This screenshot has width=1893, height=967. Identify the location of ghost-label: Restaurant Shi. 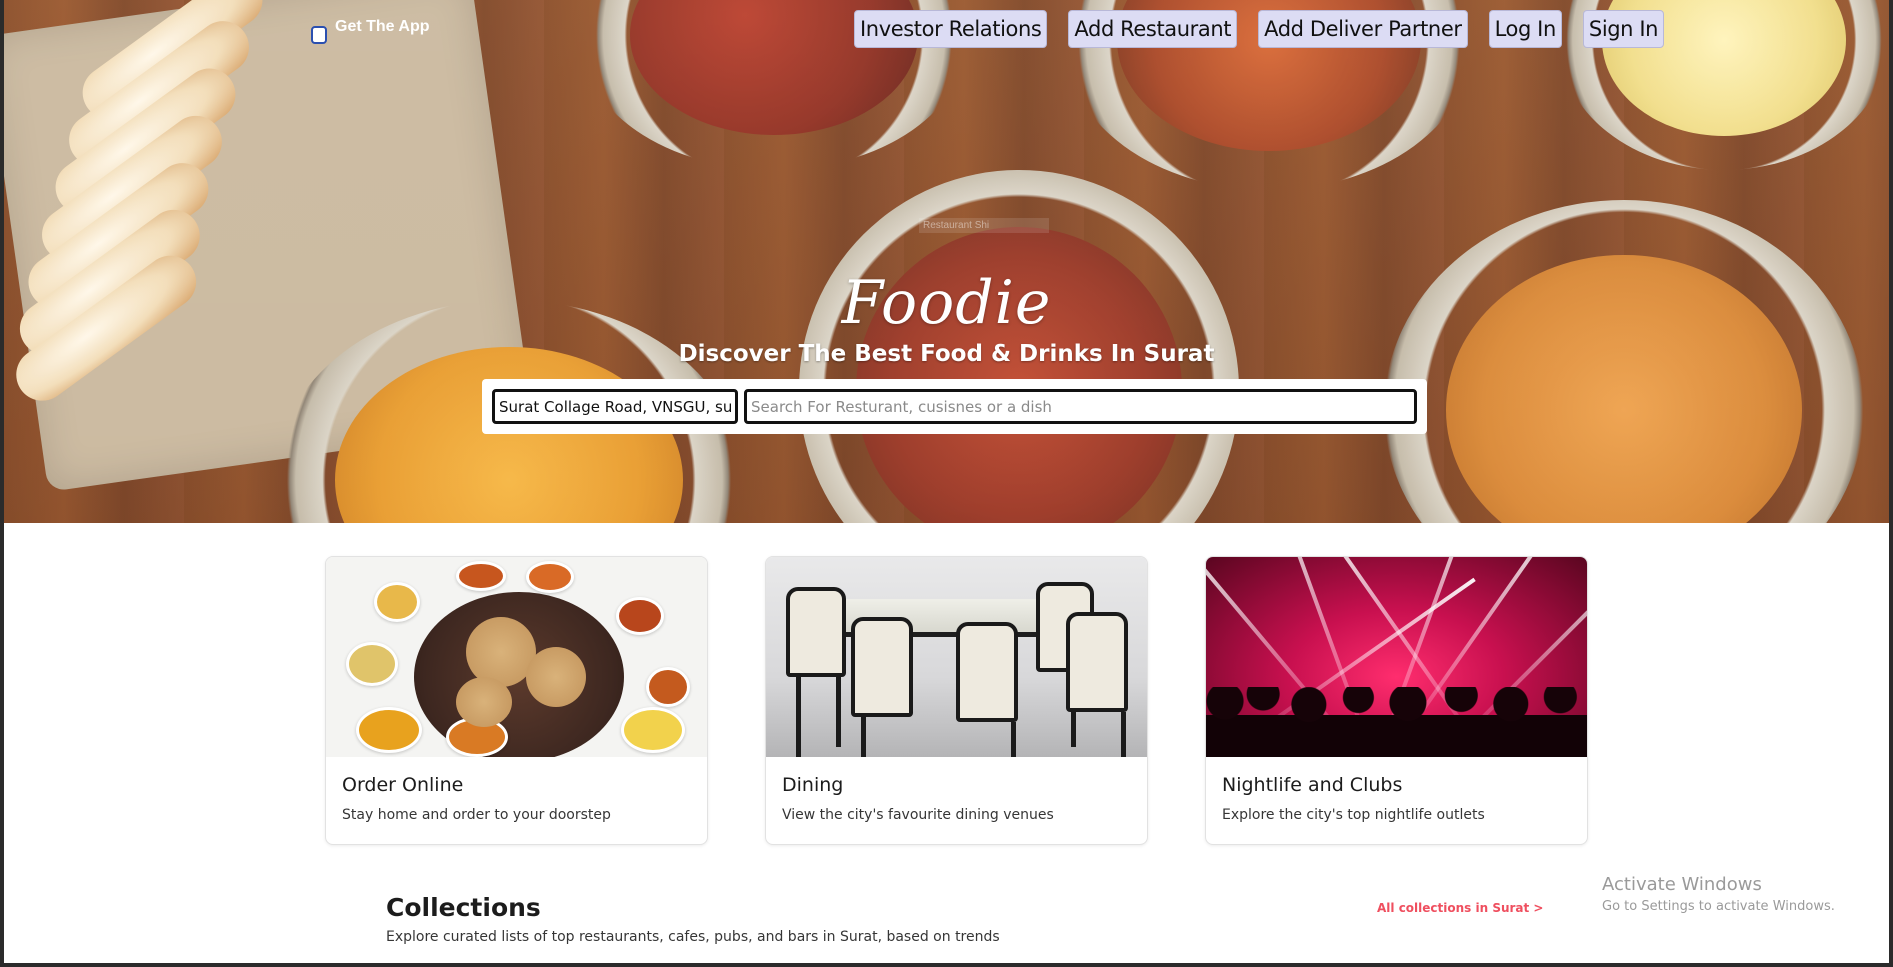
(984, 225).